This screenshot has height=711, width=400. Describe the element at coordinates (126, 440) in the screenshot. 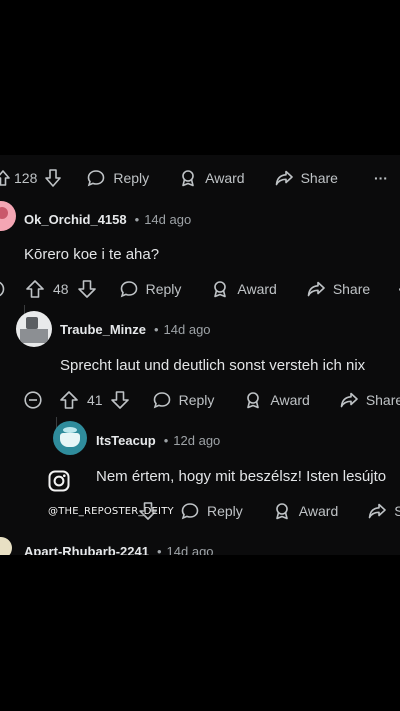

I see `username: ItsTeacup` at that location.